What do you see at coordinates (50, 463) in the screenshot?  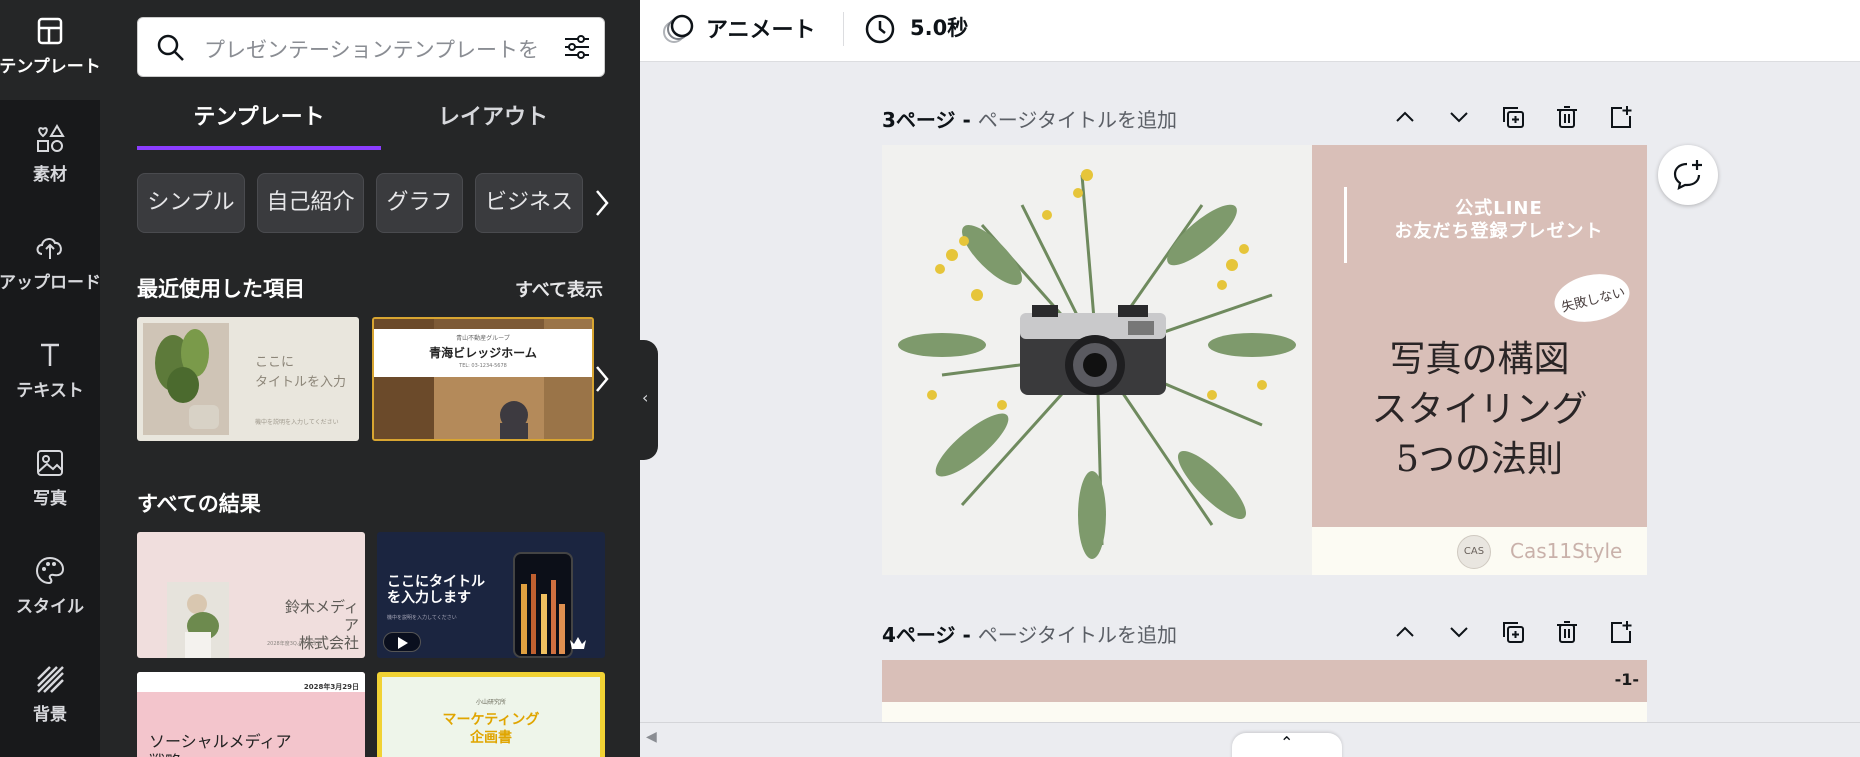 I see `photo-icon` at bounding box center [50, 463].